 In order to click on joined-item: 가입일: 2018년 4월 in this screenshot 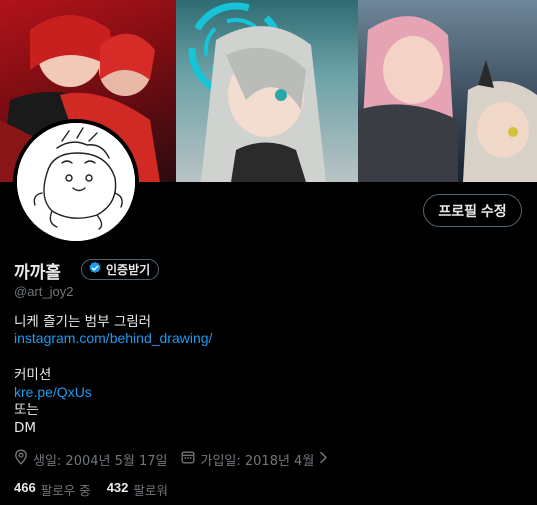, I will do `click(254, 459)`.